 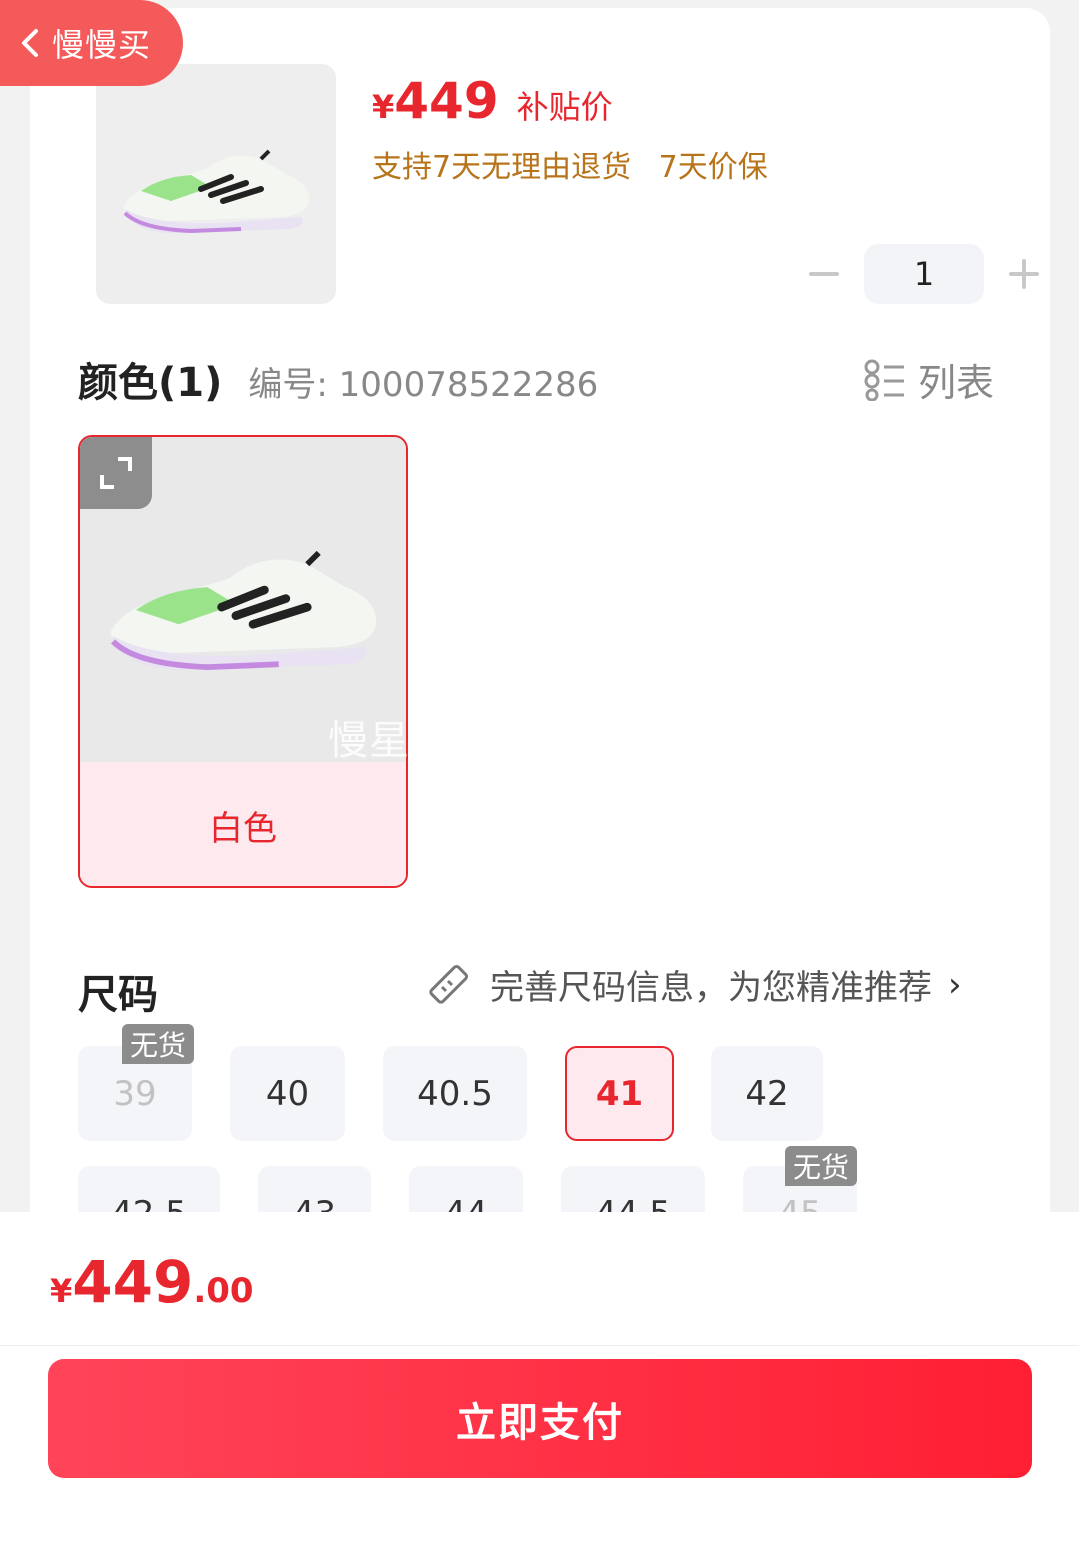 What do you see at coordinates (884, 380) in the screenshot?
I see `list-icon` at bounding box center [884, 380].